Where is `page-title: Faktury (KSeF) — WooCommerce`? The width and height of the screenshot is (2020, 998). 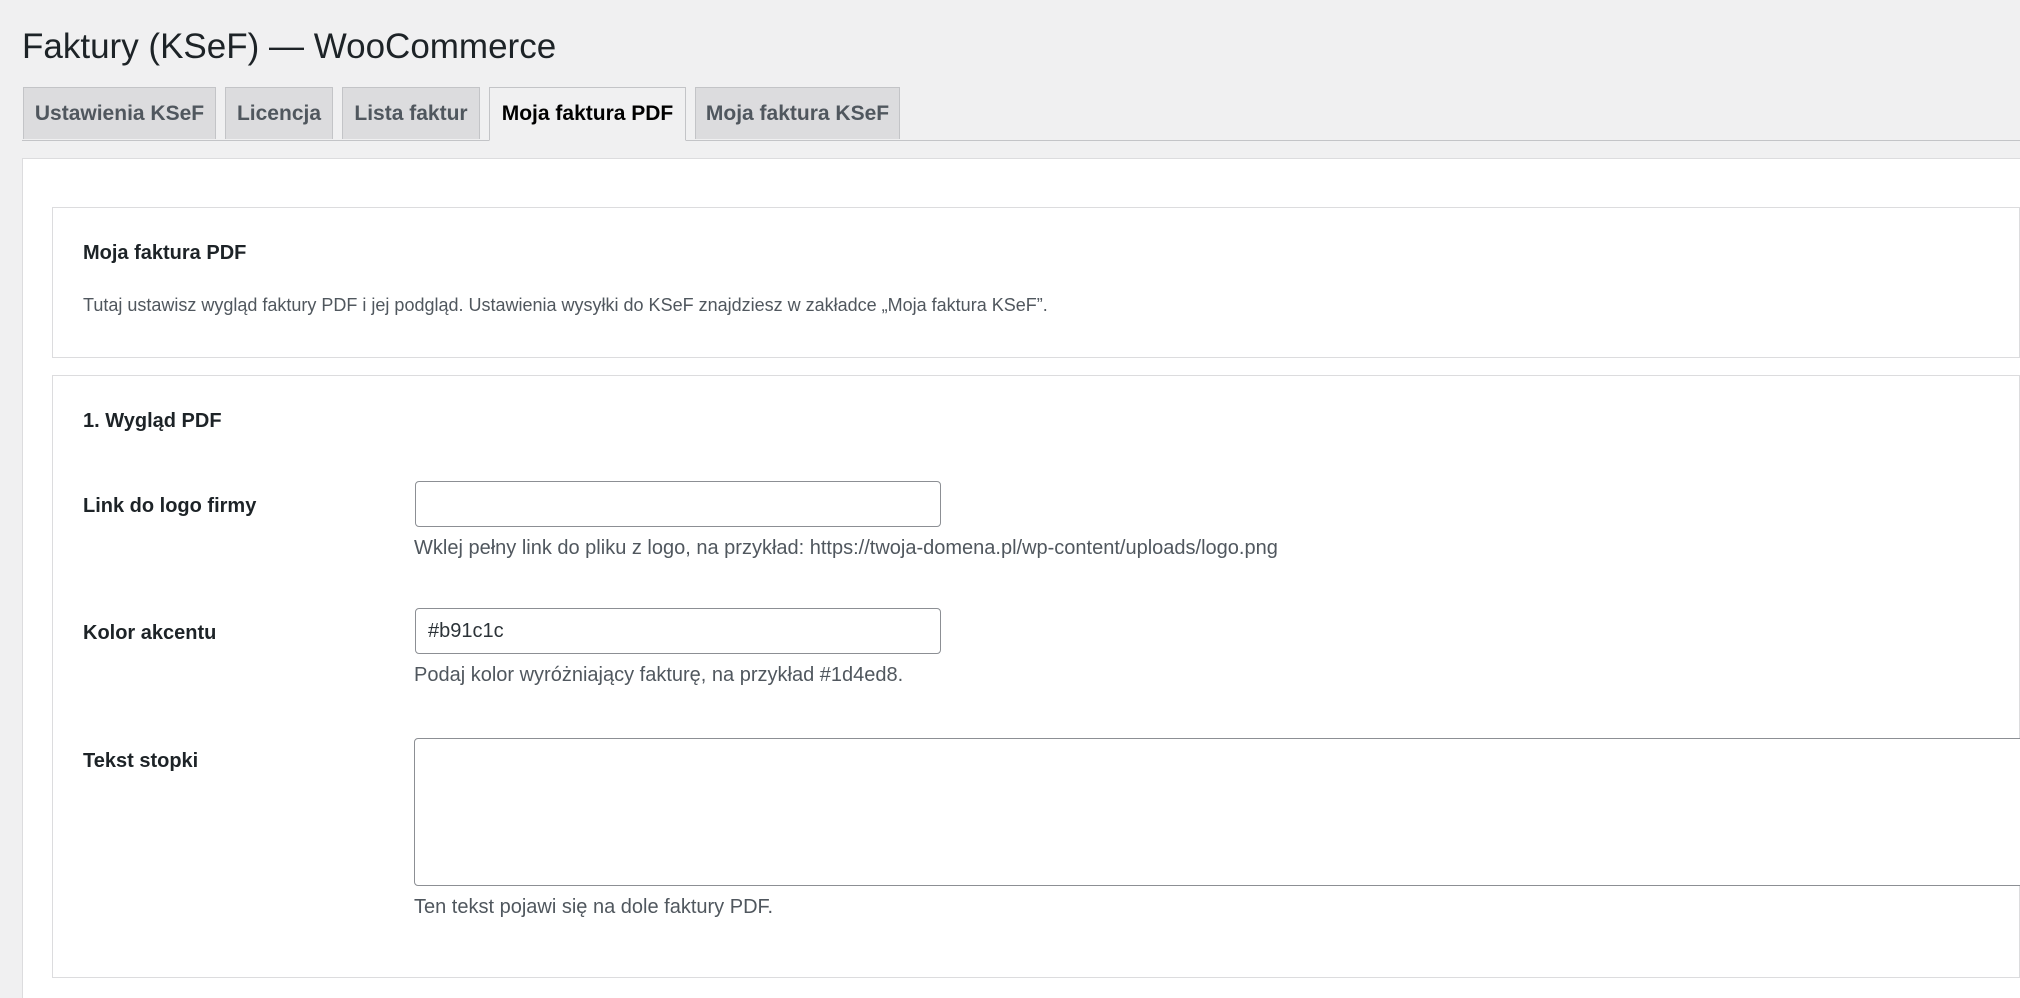 page-title: Faktury (KSeF) — WooCommerce is located at coordinates (289, 46).